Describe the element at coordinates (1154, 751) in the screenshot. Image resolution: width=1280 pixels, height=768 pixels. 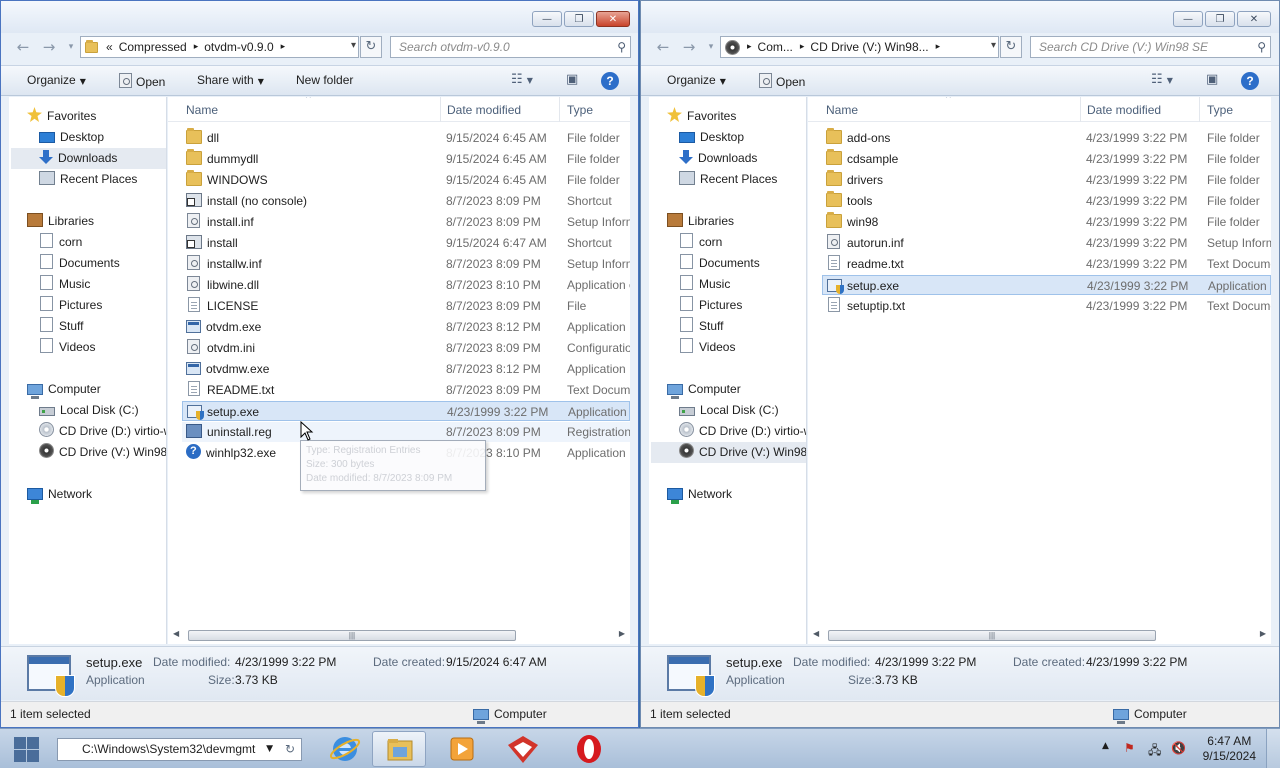
I see `network-status-icon: 🖧` at that location.